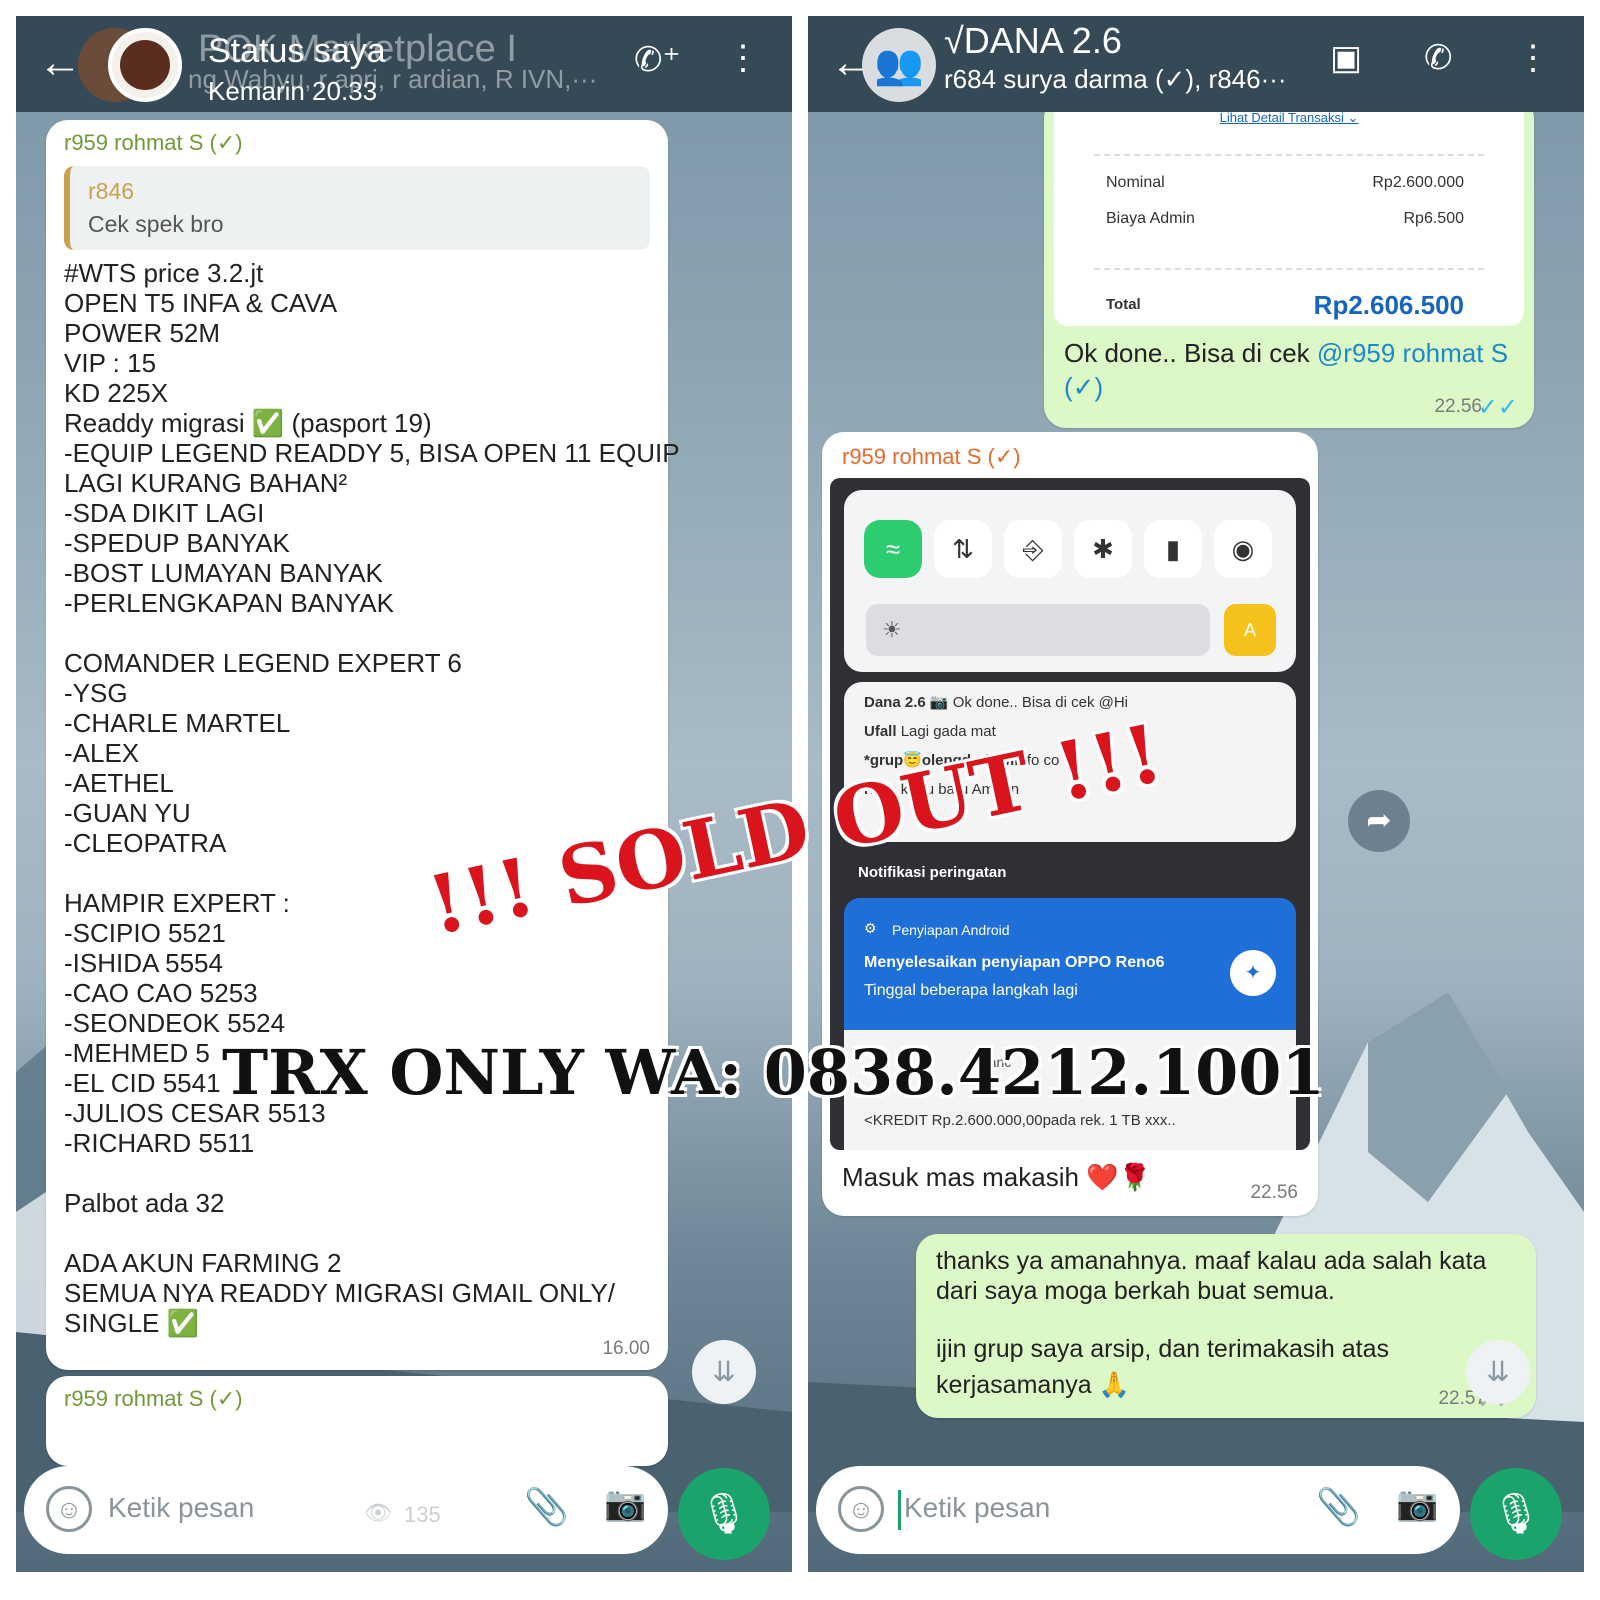 The image size is (1600, 1600). What do you see at coordinates (201, 303) in the screenshot?
I see `message-line: OPEN T5 INFA & CAVA` at bounding box center [201, 303].